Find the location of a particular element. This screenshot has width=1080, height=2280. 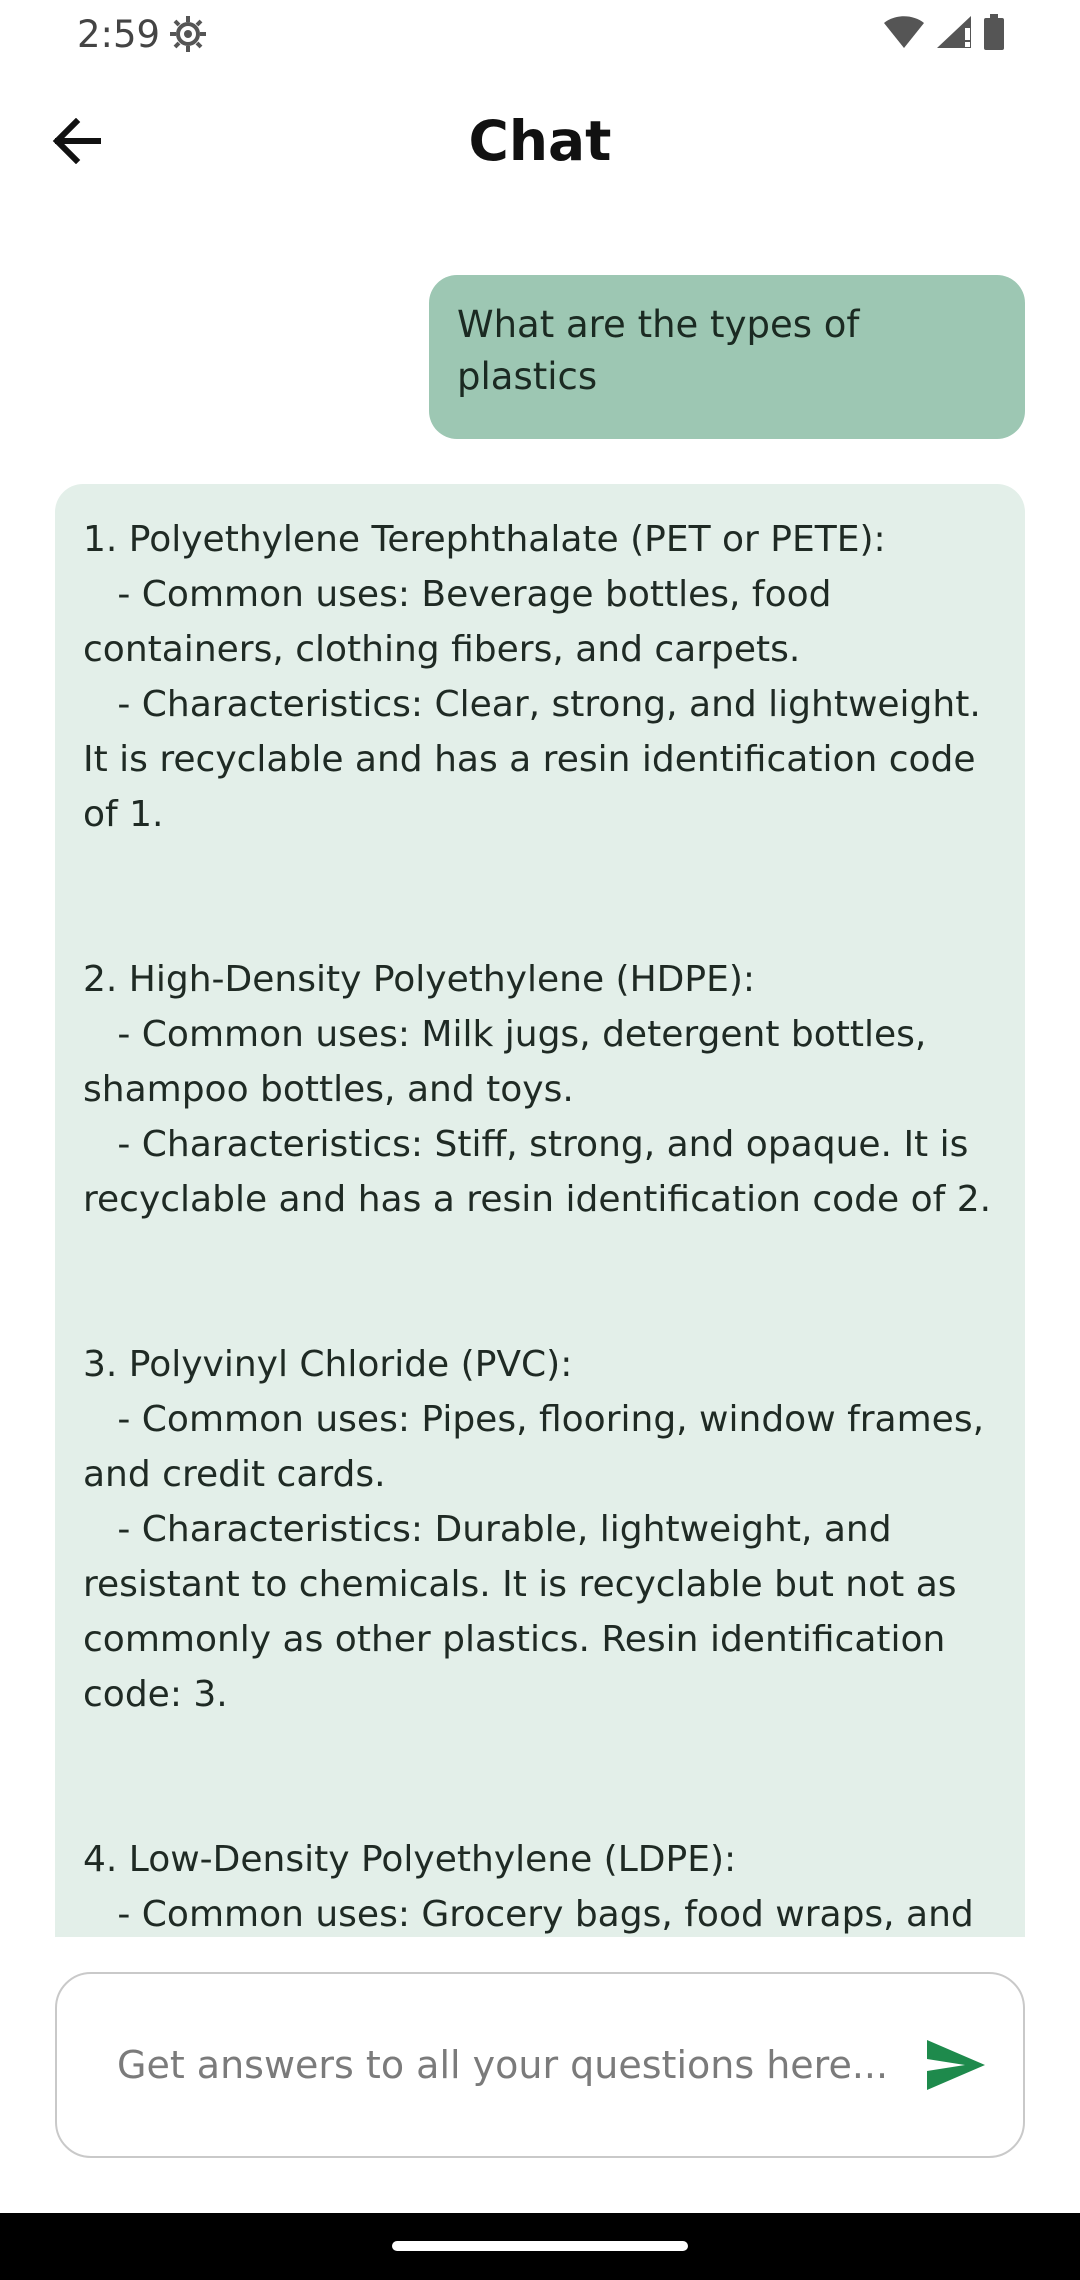

status-icons is located at coordinates (944, 34).